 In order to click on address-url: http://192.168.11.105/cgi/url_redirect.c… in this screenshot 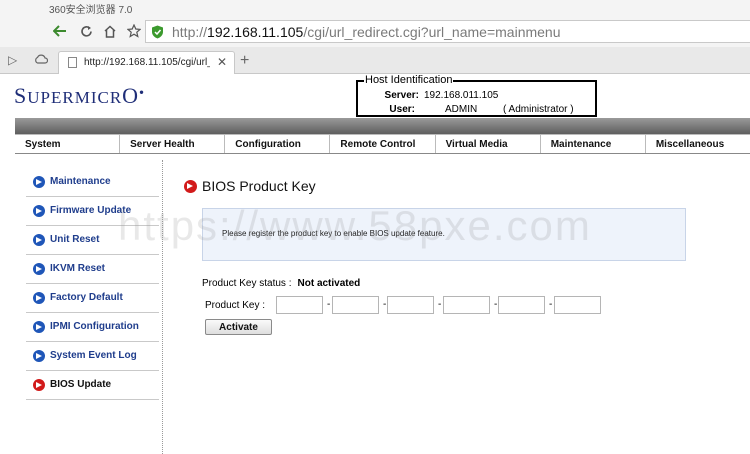, I will do `click(366, 32)`.